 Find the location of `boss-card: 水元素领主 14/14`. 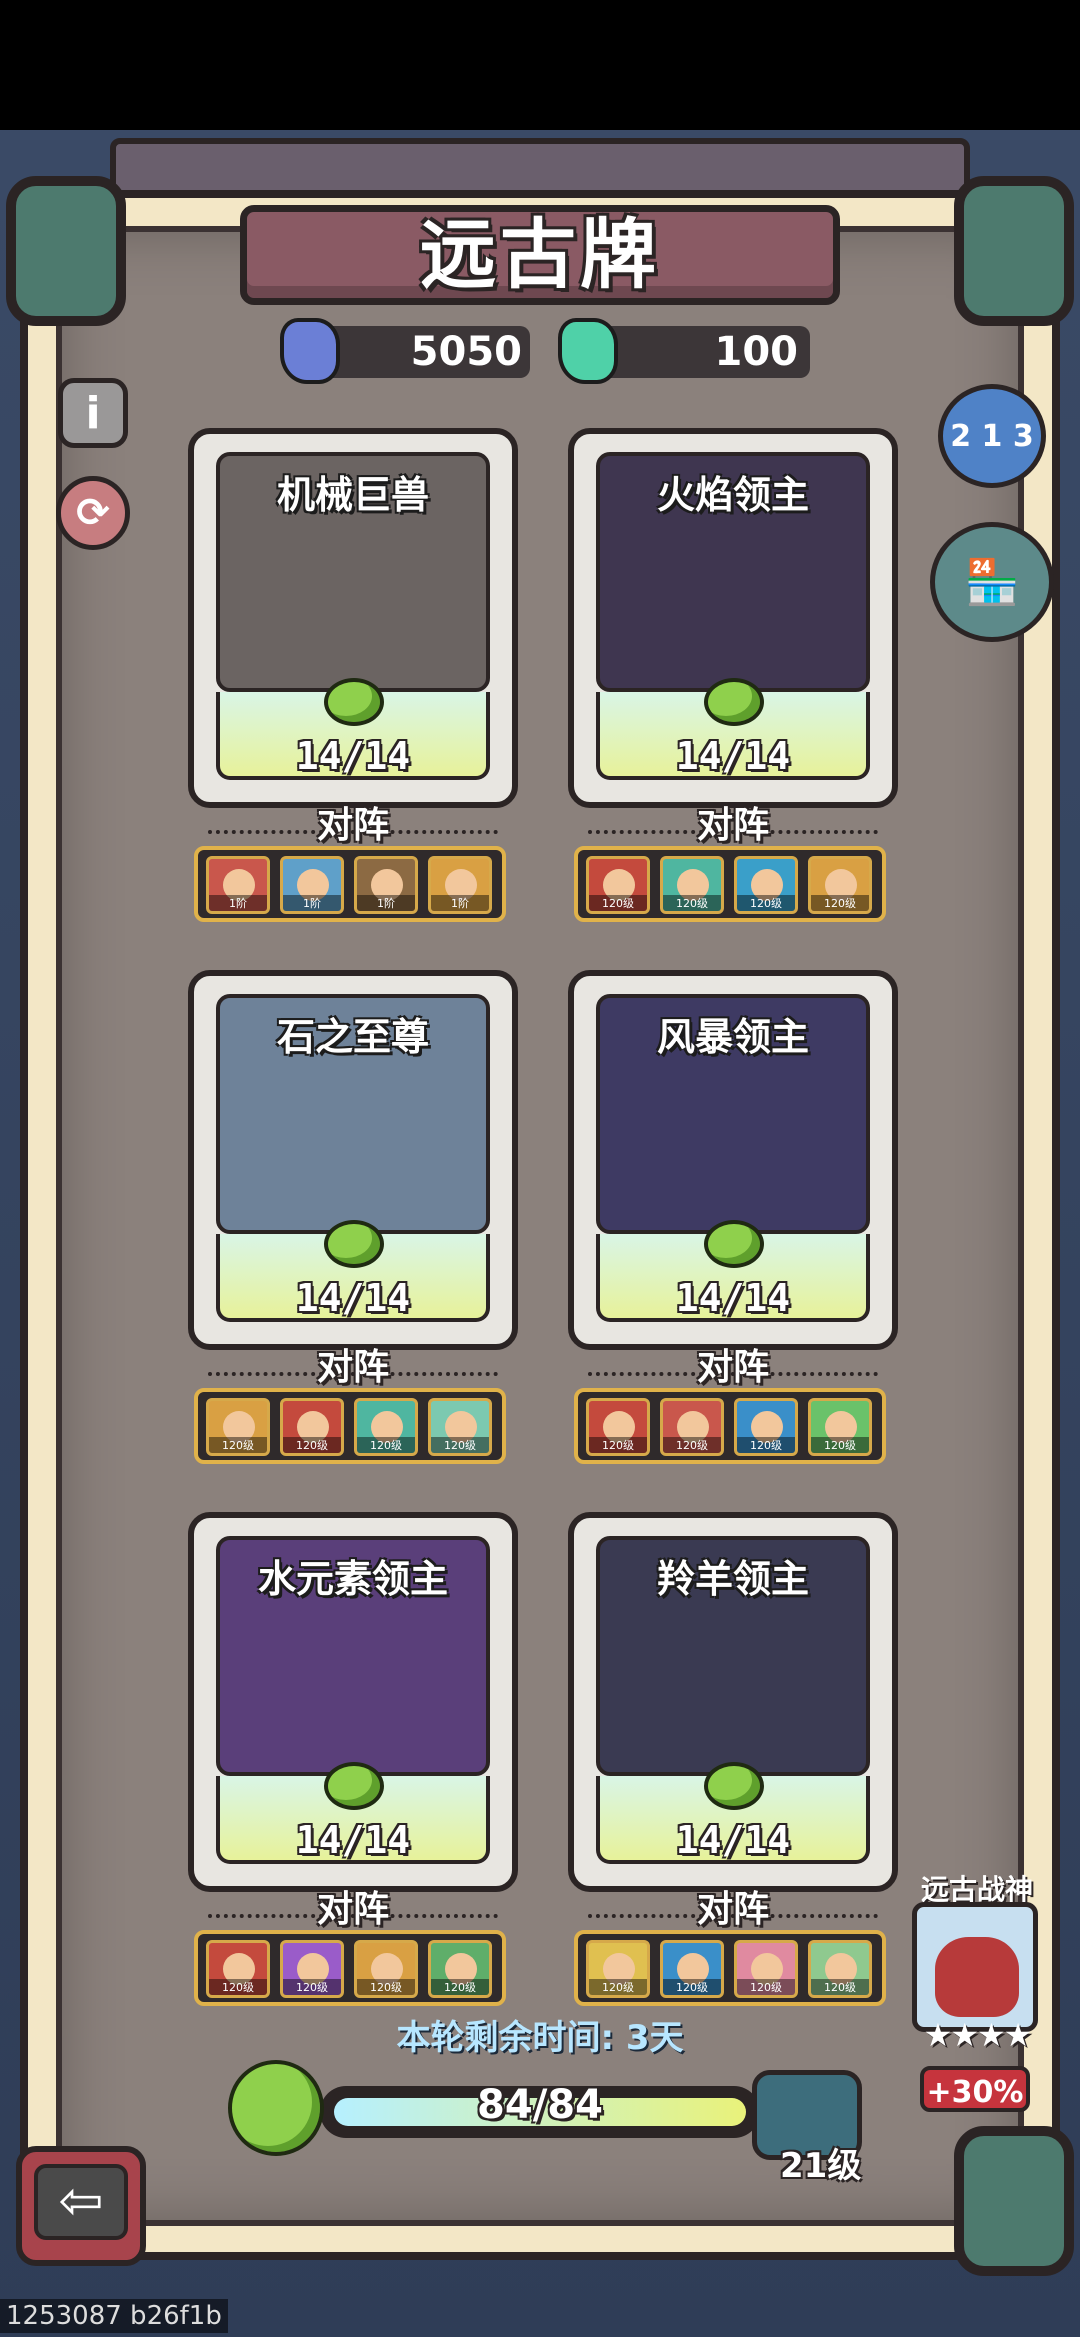

boss-card: 水元素领主 14/14 is located at coordinates (353, 1702).